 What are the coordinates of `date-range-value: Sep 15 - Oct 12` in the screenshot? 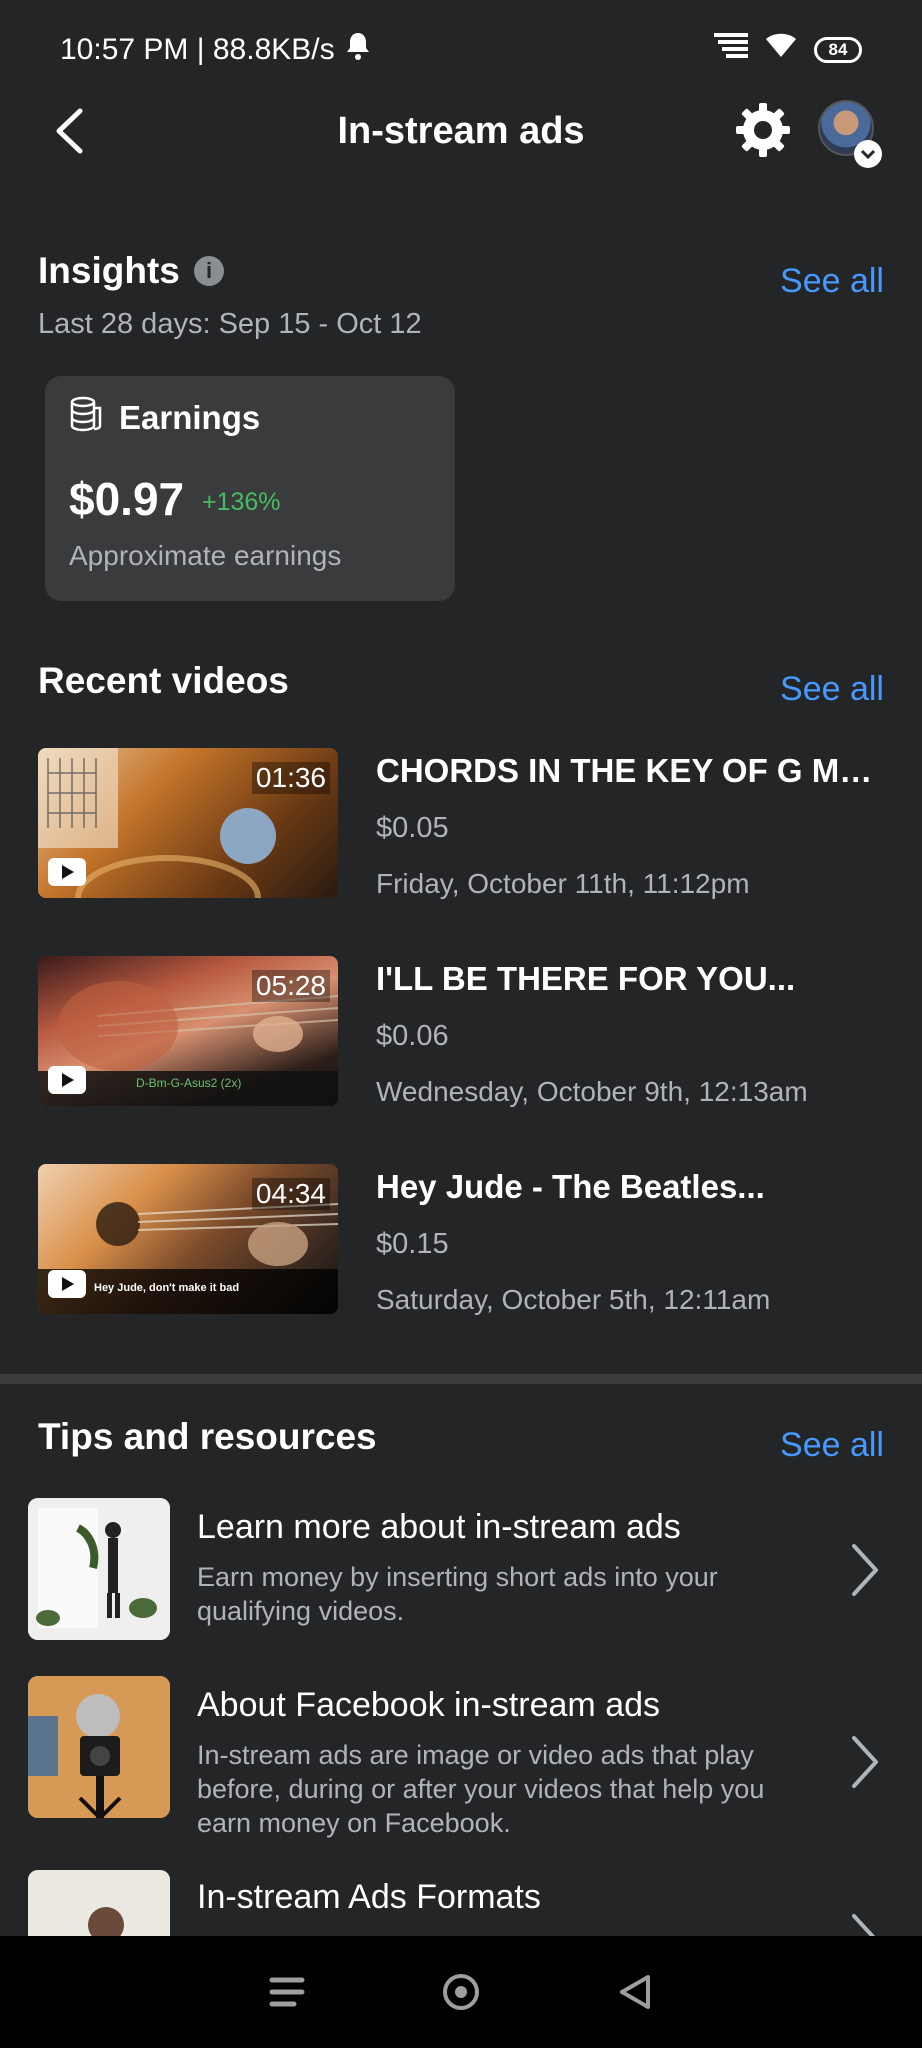 It's located at (320, 324).